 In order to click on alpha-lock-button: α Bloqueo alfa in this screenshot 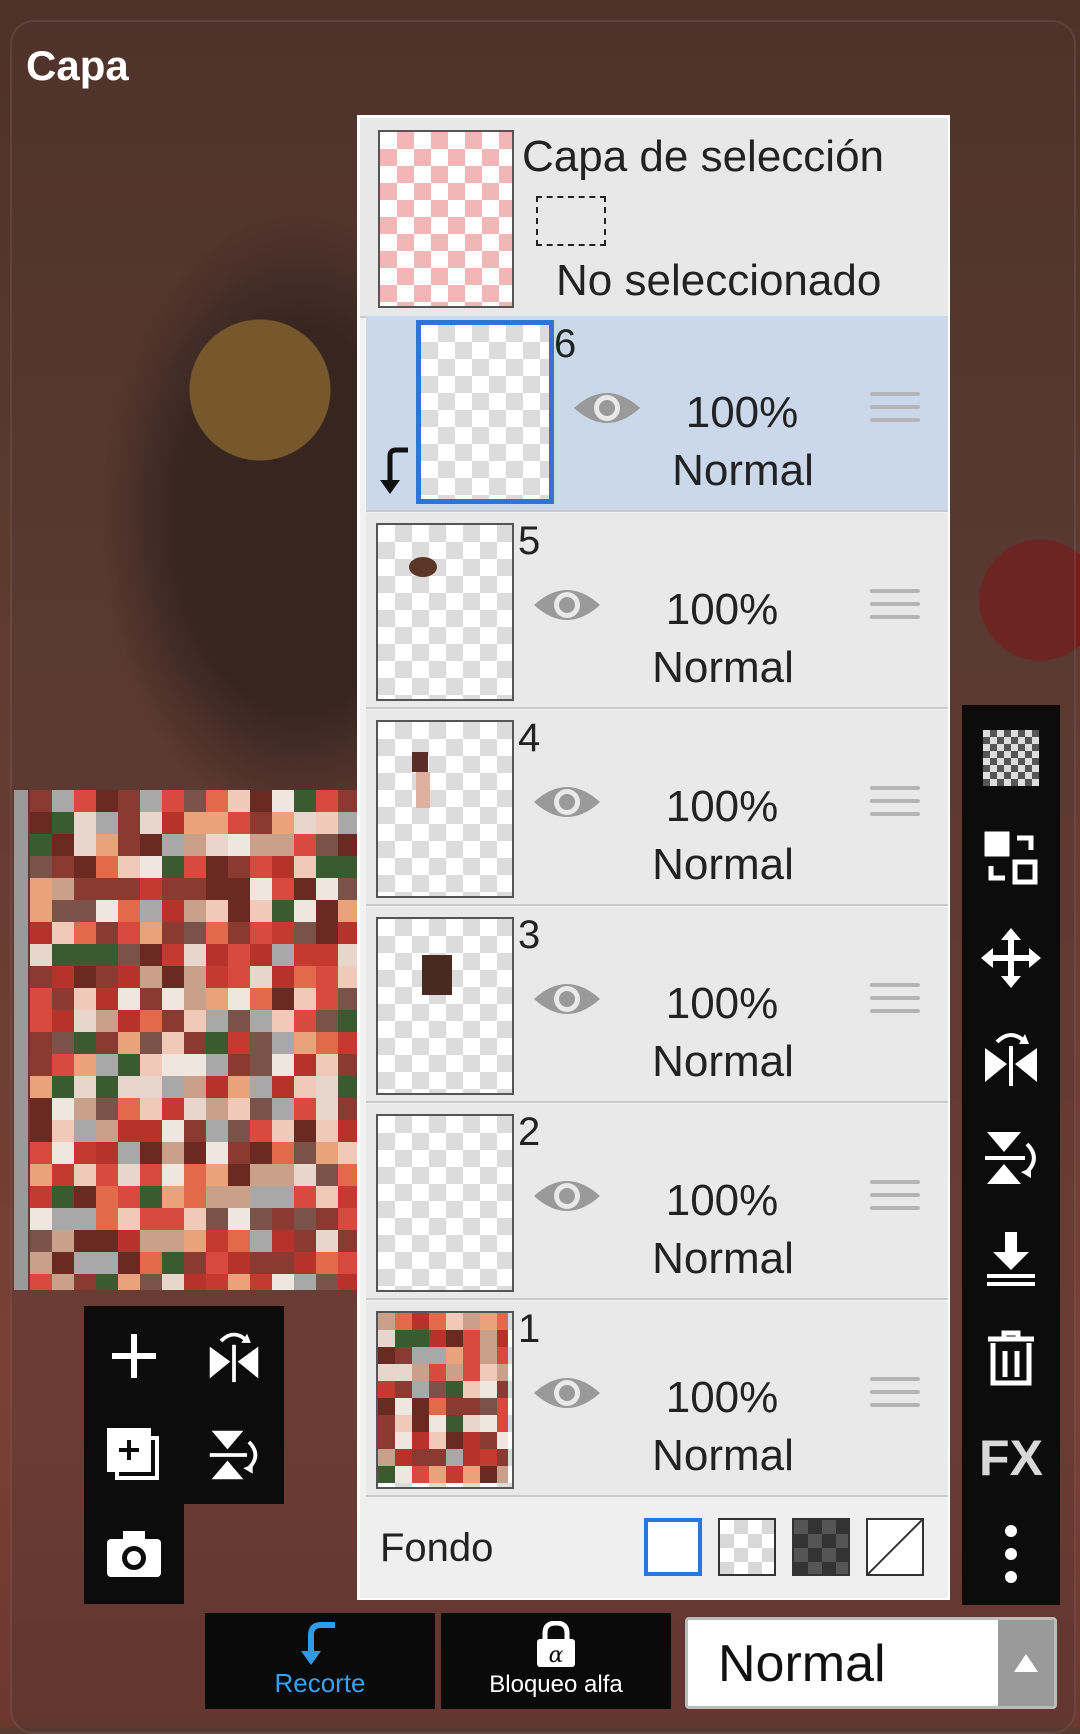, I will do `click(556, 1661)`.